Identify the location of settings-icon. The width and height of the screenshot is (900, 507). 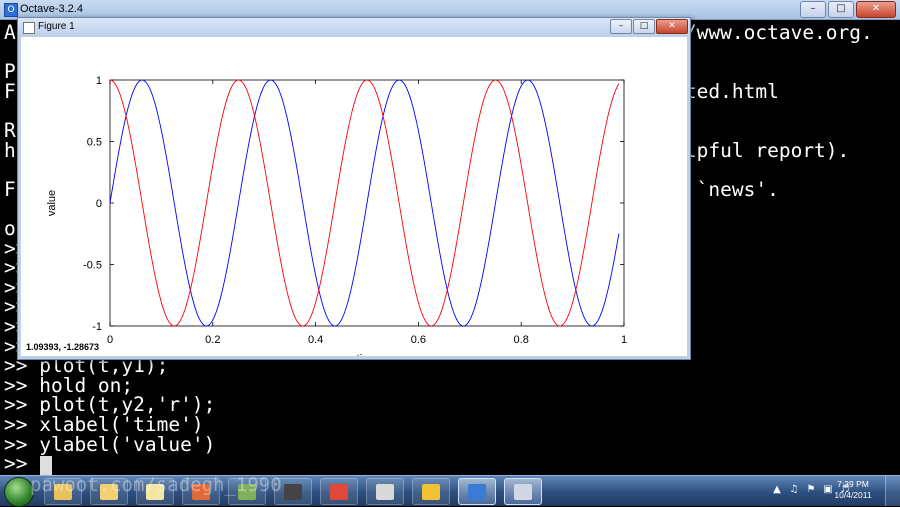
(385, 491).